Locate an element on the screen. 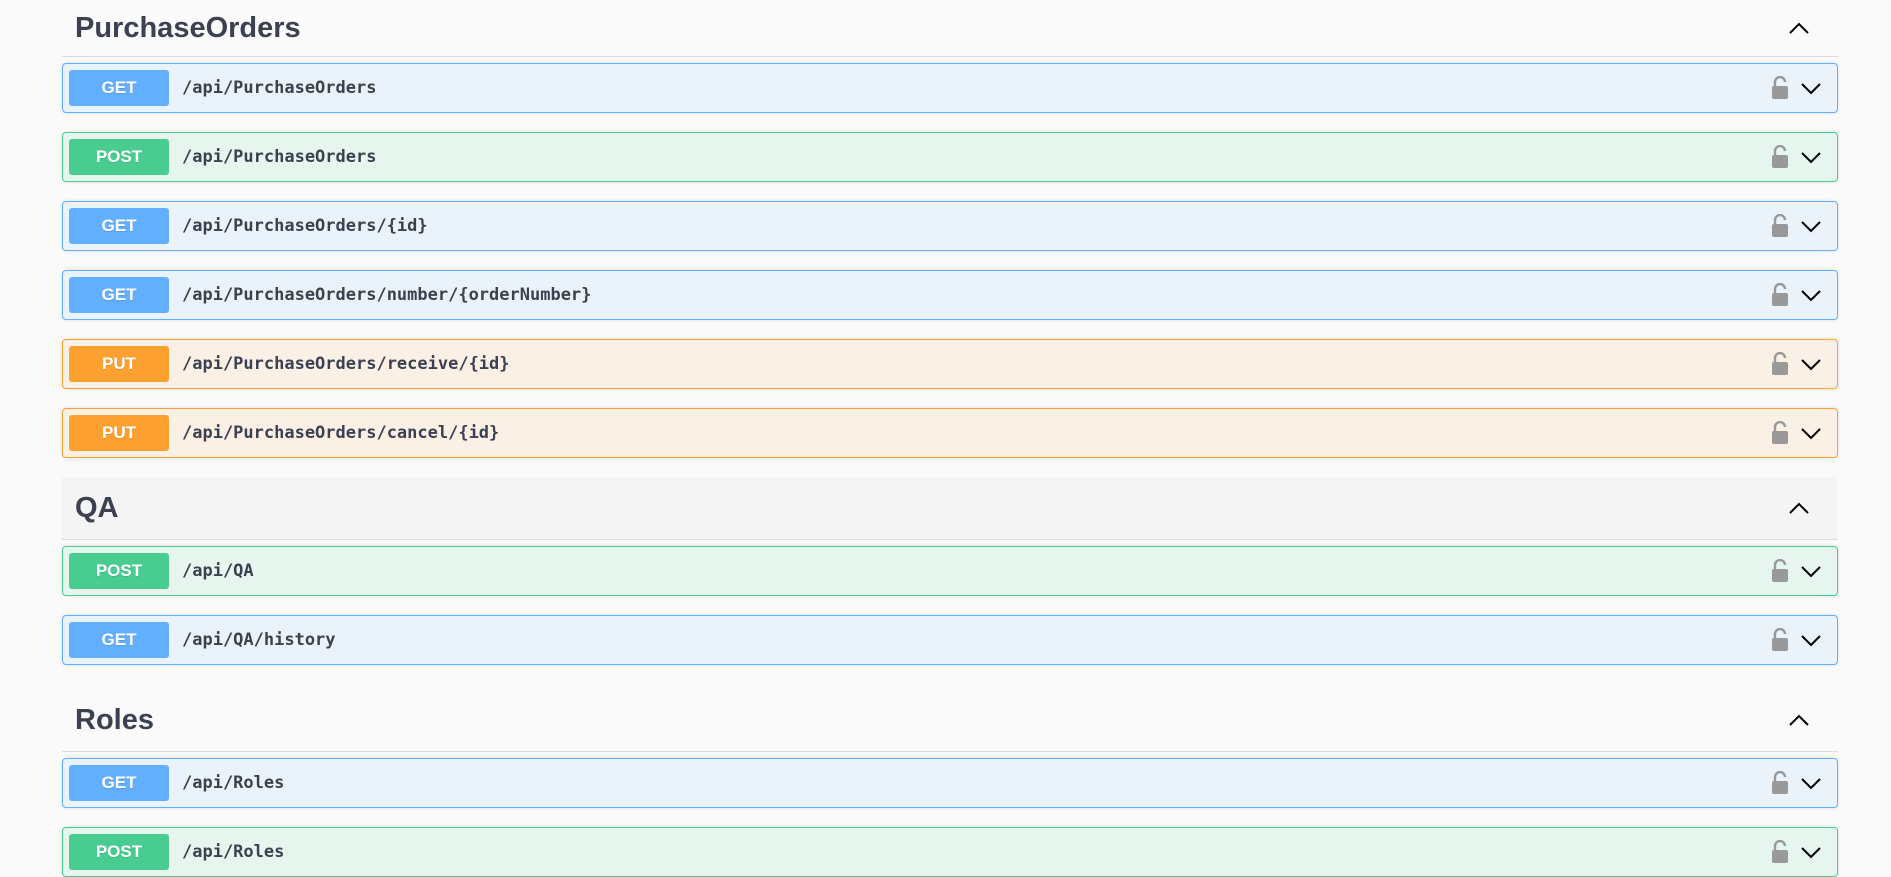 This screenshot has width=1891, height=877. operation-put-purchaseorders-cancel: PUT /api/PurchaseOrders/cancel/{id} is located at coordinates (950, 433).